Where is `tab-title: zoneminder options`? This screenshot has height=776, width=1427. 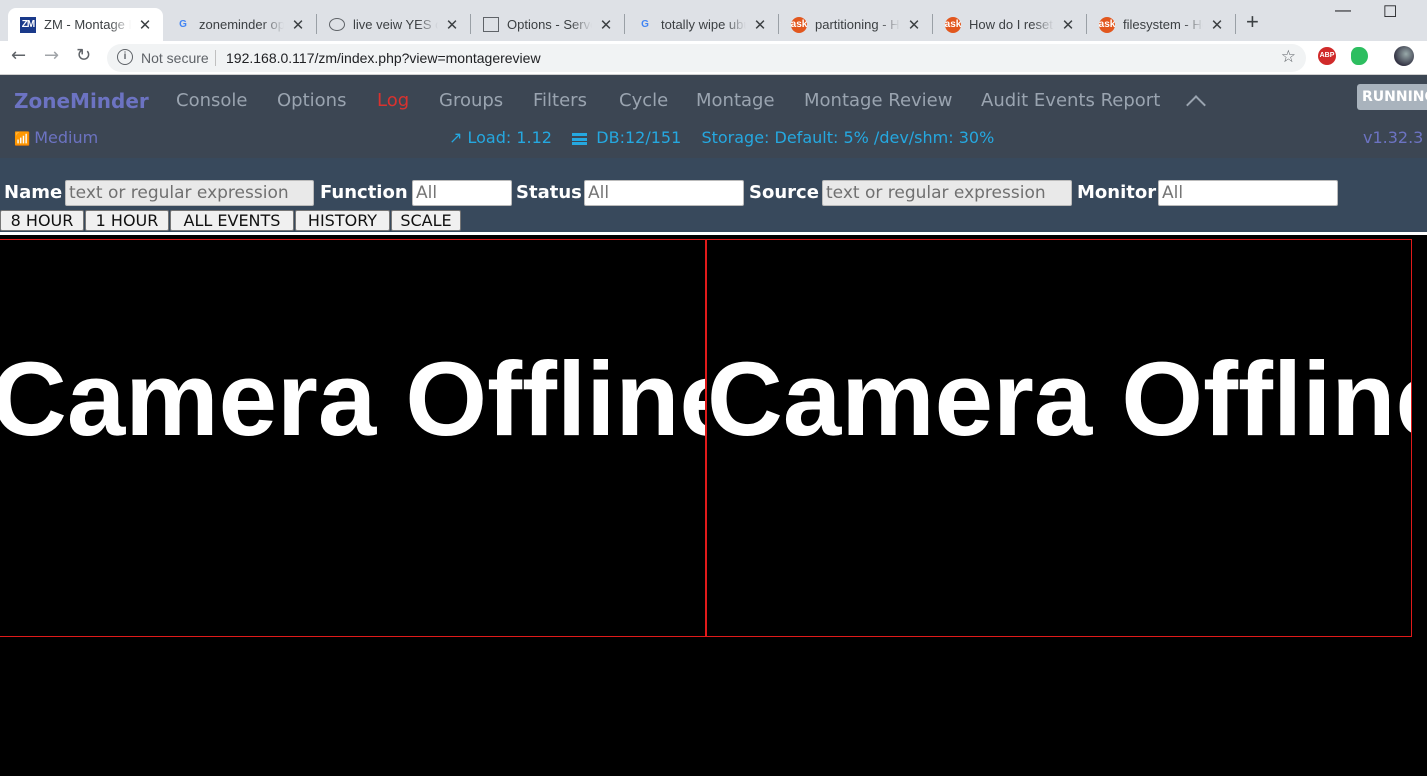
tab-title: zoneminder options is located at coordinates (241, 24).